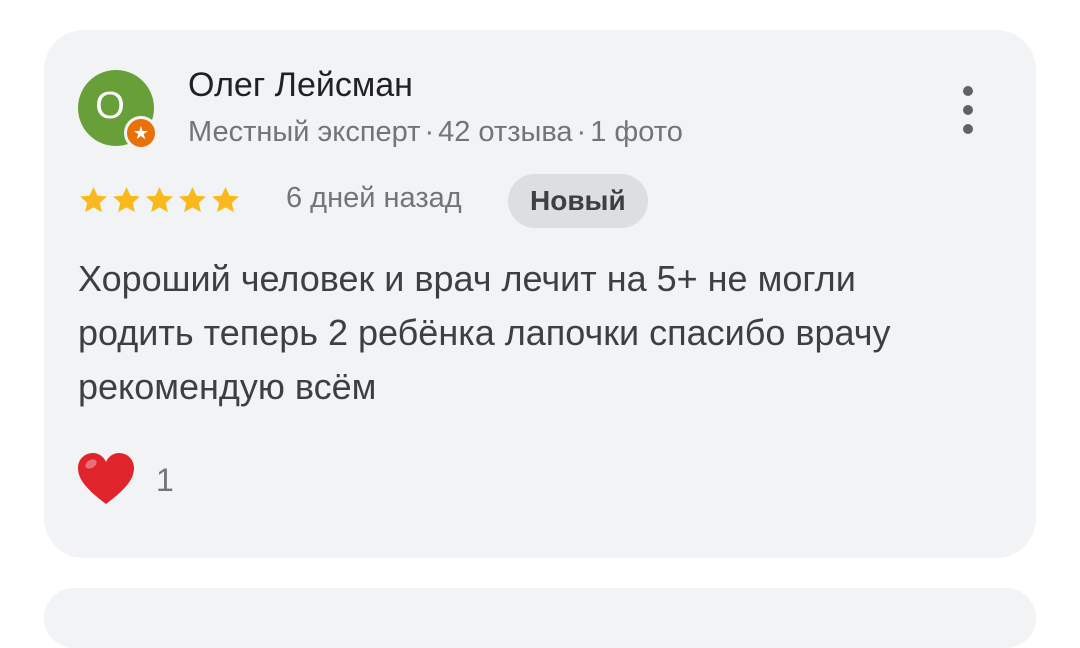 This screenshot has width=1080, height=648. What do you see at coordinates (110, 106) in the screenshot?
I see `avatar-letter: О` at bounding box center [110, 106].